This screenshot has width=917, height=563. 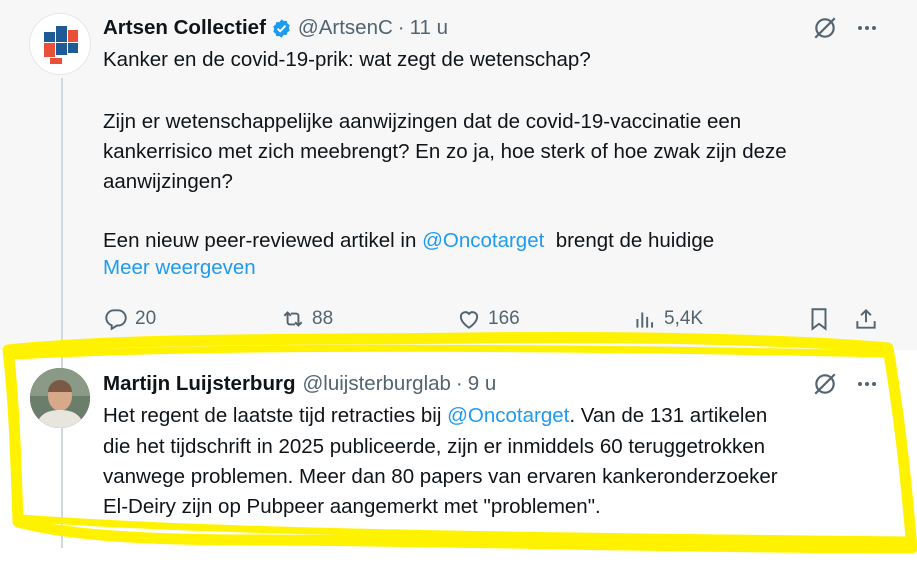 What do you see at coordinates (504, 318) in the screenshot?
I see `like-count: 166` at bounding box center [504, 318].